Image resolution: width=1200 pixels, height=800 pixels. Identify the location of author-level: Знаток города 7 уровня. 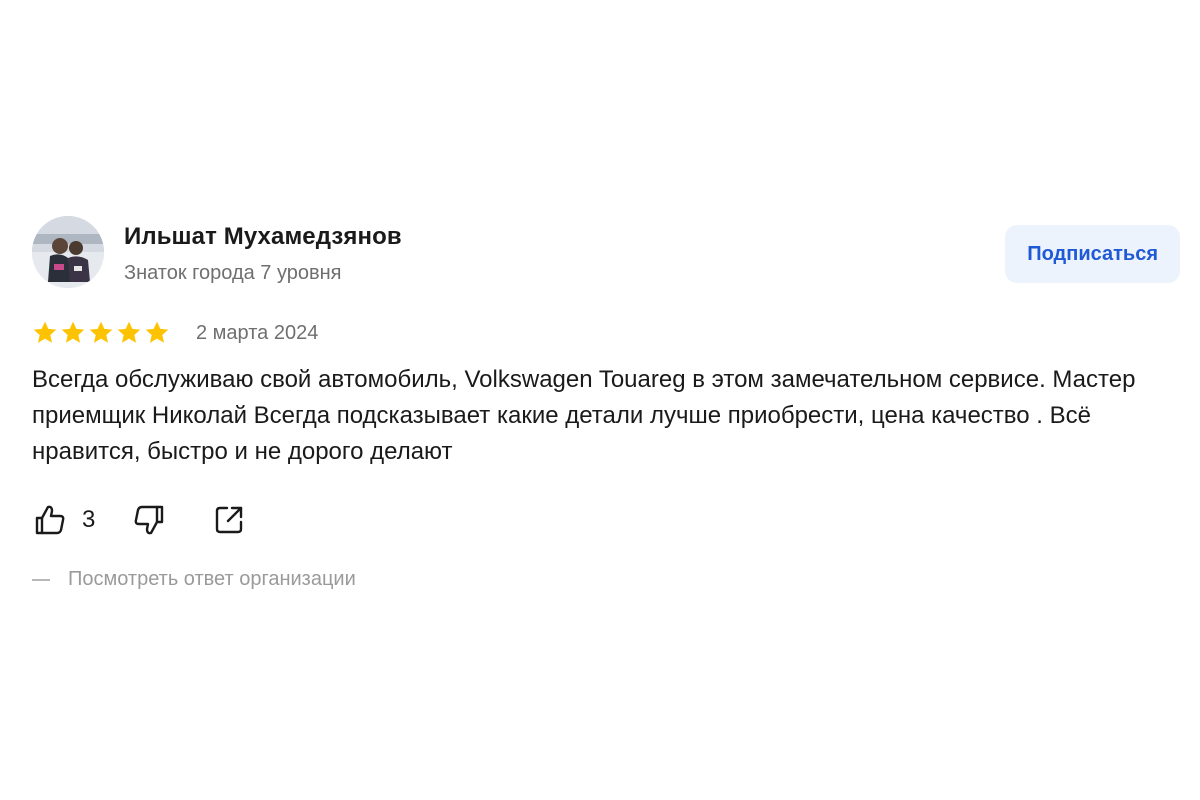
(233, 273).